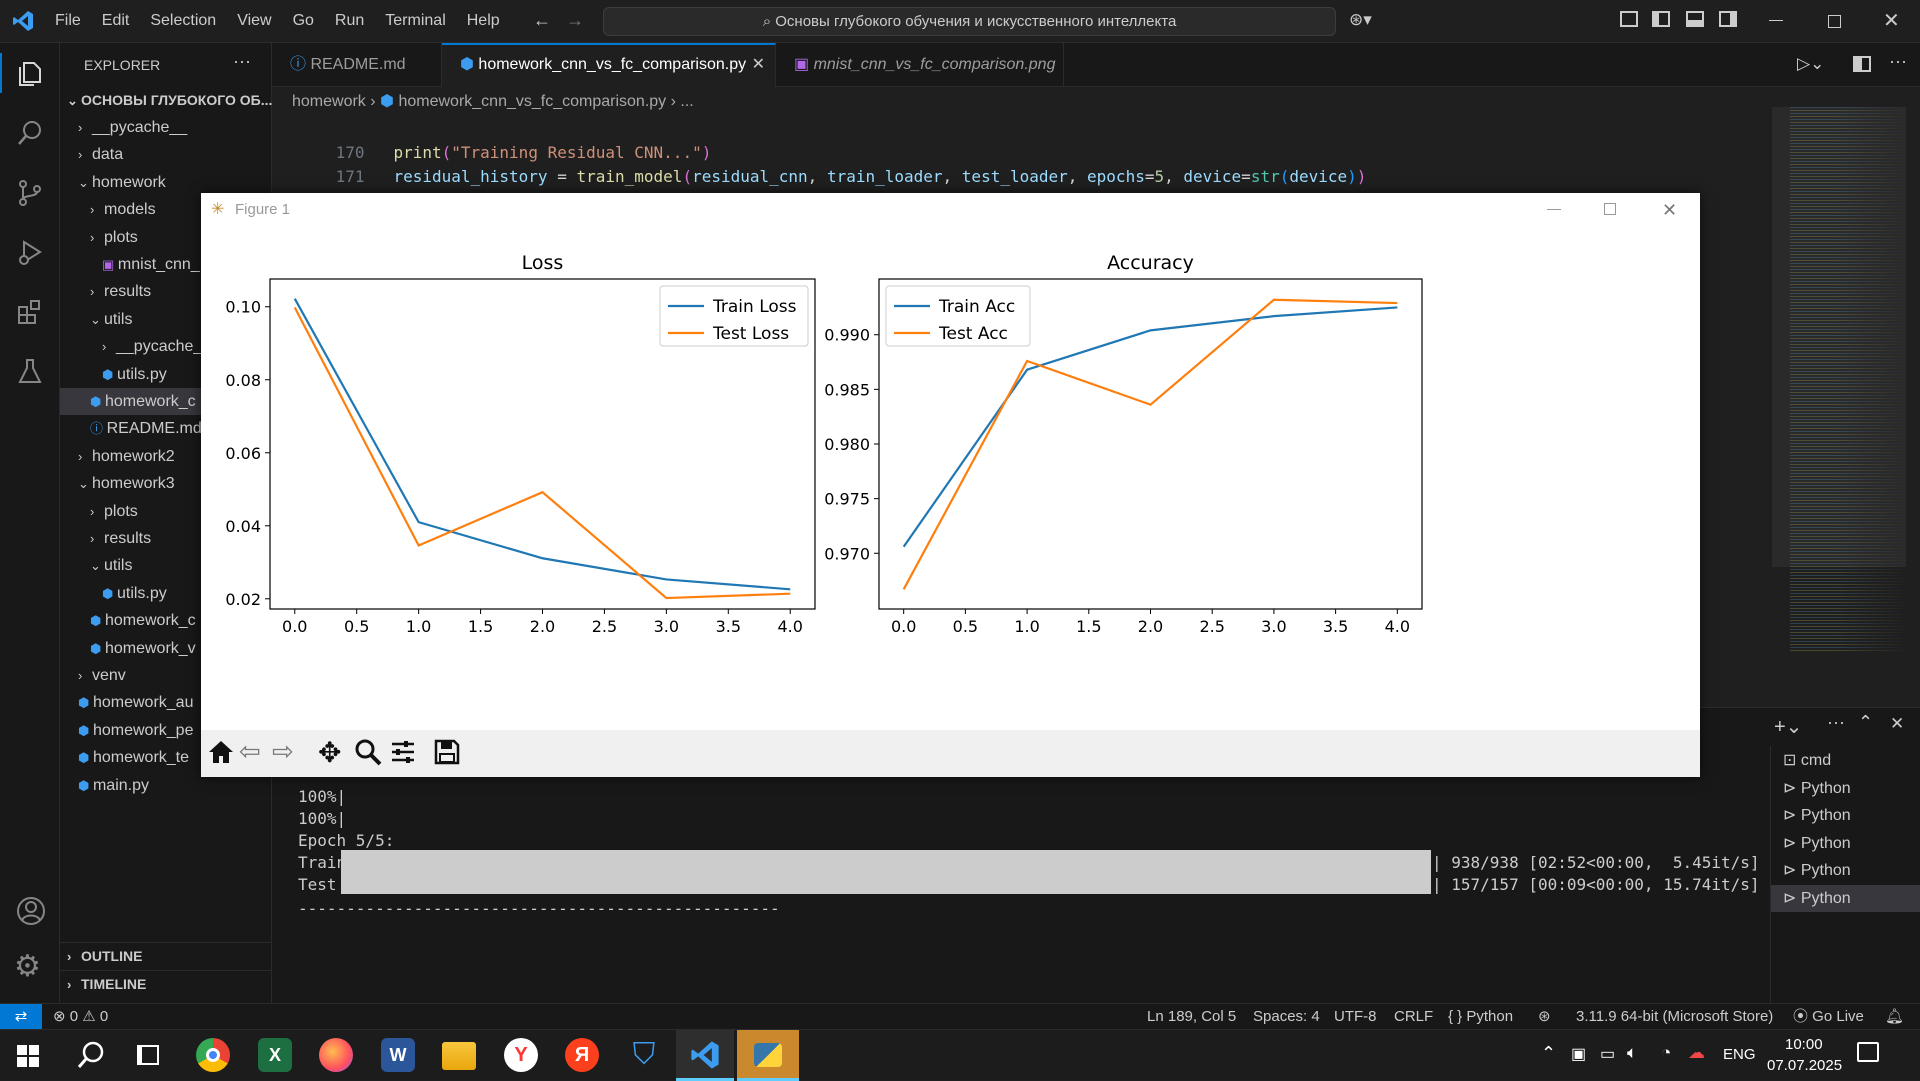 Image resolution: width=1920 pixels, height=1081 pixels. I want to click on volume-icon: 🔈︎, so click(1632, 1053).